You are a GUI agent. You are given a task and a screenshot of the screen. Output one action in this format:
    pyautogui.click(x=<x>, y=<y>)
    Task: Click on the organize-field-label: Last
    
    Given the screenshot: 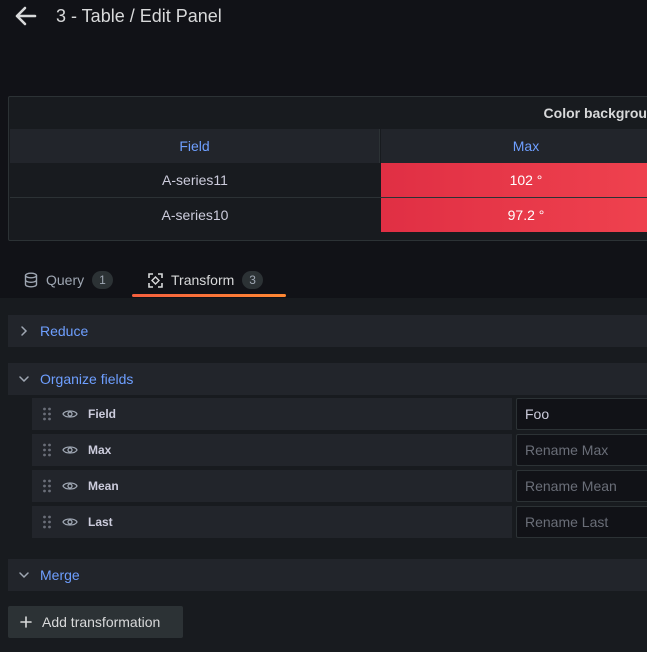 What is the action you would take?
    pyautogui.click(x=100, y=522)
    